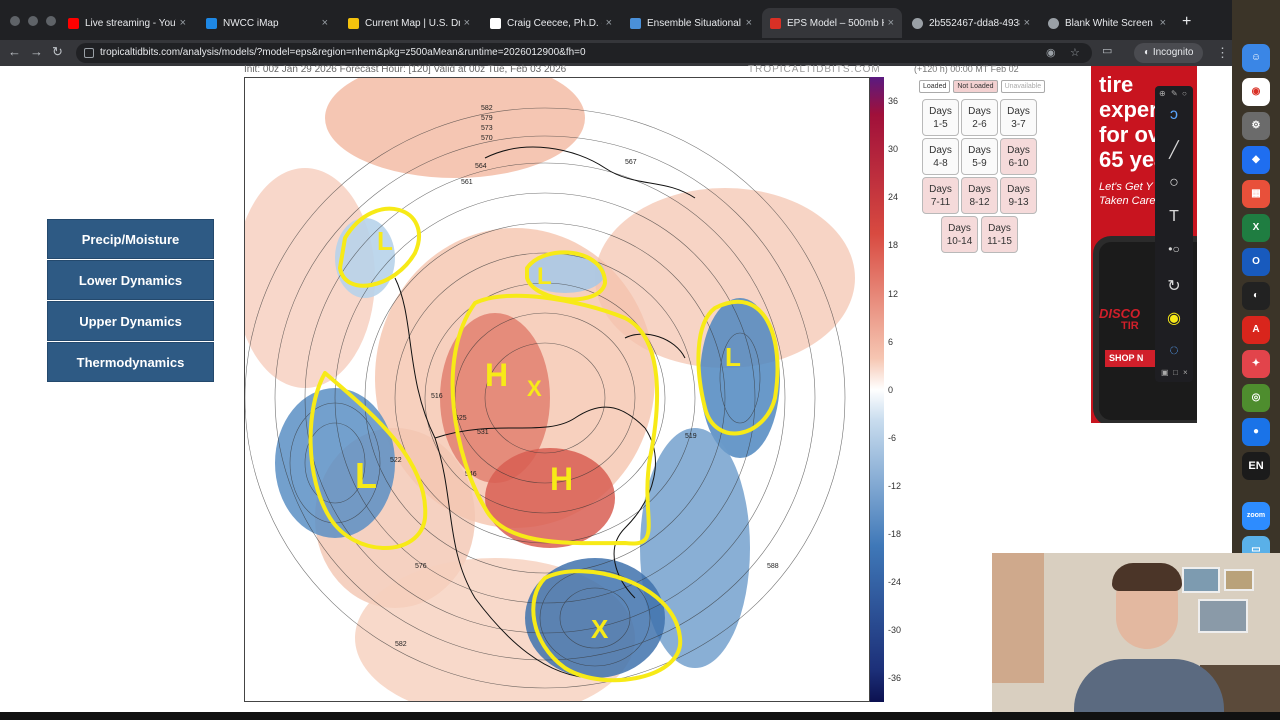 This screenshot has width=1280, height=720. I want to click on colorbar-tick: -24, so click(895, 582).